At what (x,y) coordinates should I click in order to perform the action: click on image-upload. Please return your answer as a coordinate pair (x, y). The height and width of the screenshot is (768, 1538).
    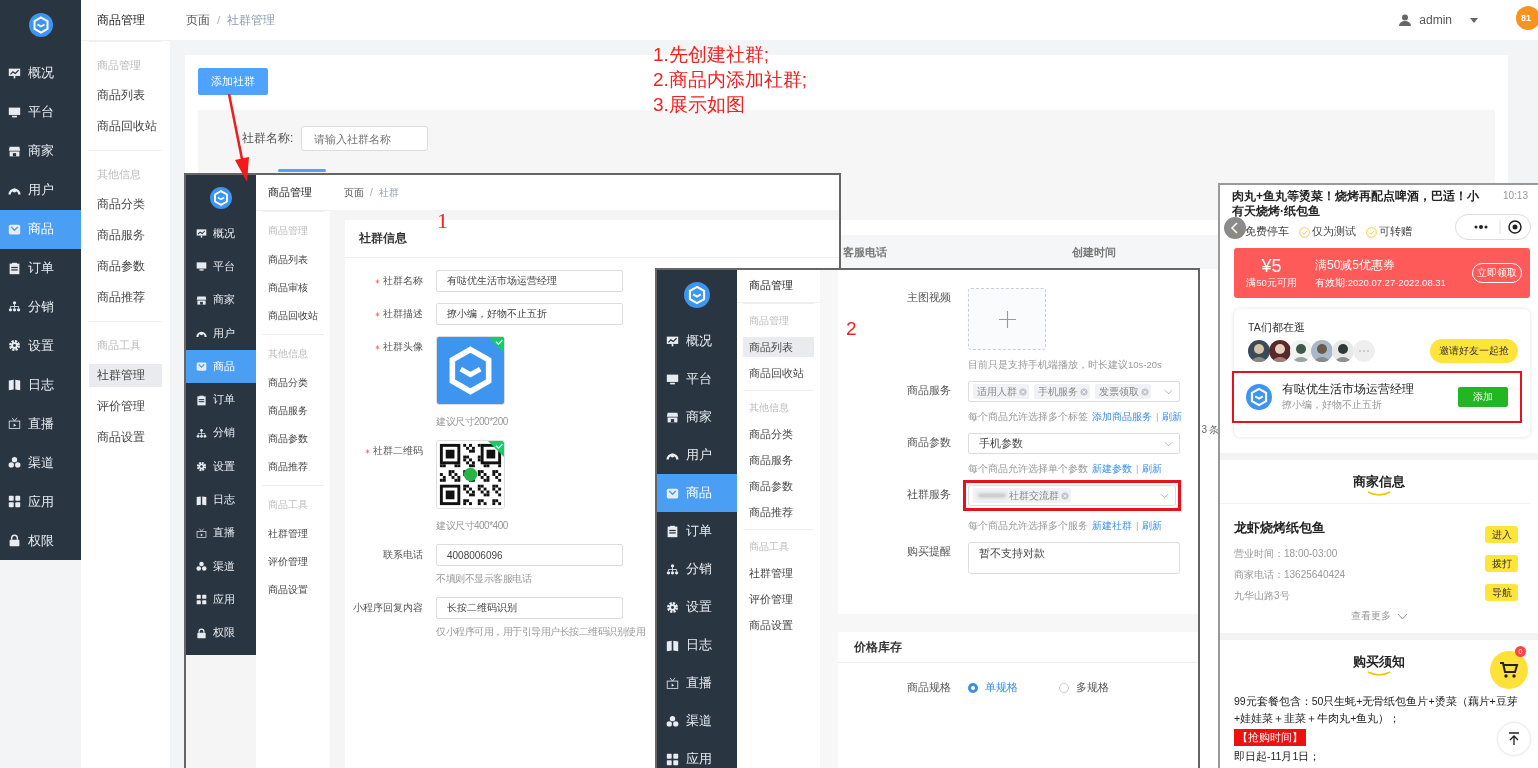
    Looking at the image, I should click on (470, 474).